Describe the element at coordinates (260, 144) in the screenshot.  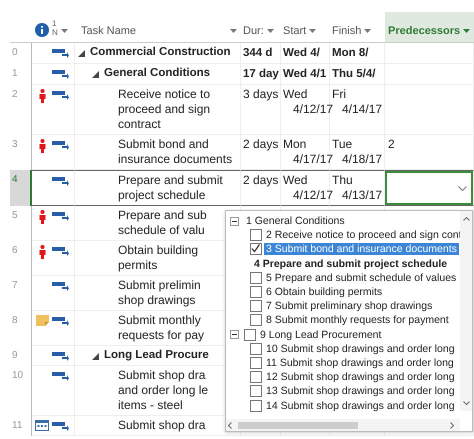
I see `duration-cell: 2 days` at that location.